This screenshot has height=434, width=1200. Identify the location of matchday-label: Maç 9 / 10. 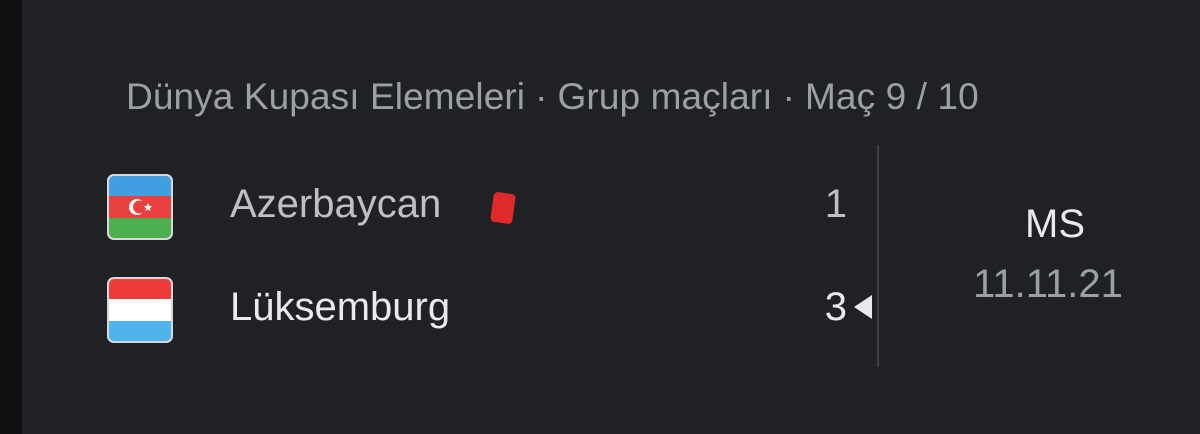
(892, 96).